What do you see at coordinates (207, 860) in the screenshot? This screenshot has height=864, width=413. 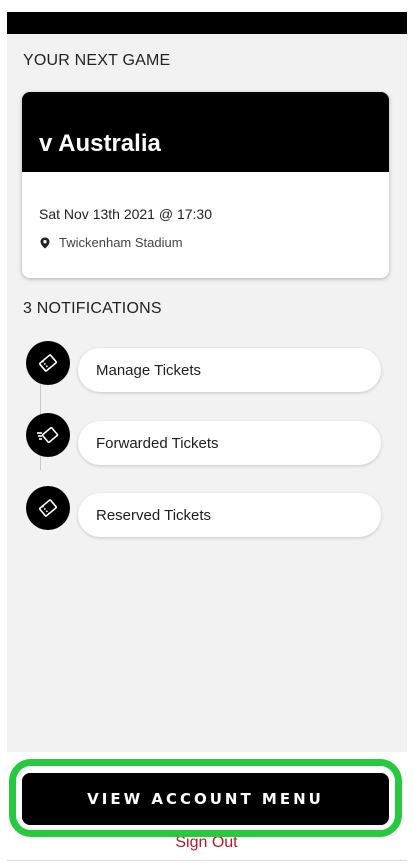 I see `bottom-divider` at bounding box center [207, 860].